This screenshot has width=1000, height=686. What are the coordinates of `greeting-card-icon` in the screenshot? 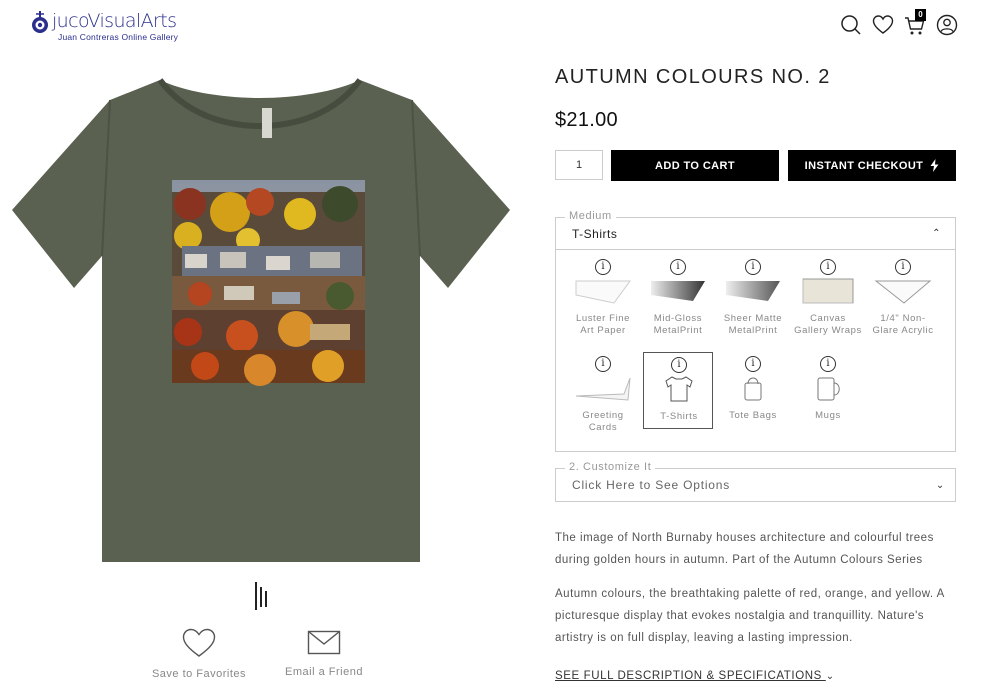 It's located at (603, 388).